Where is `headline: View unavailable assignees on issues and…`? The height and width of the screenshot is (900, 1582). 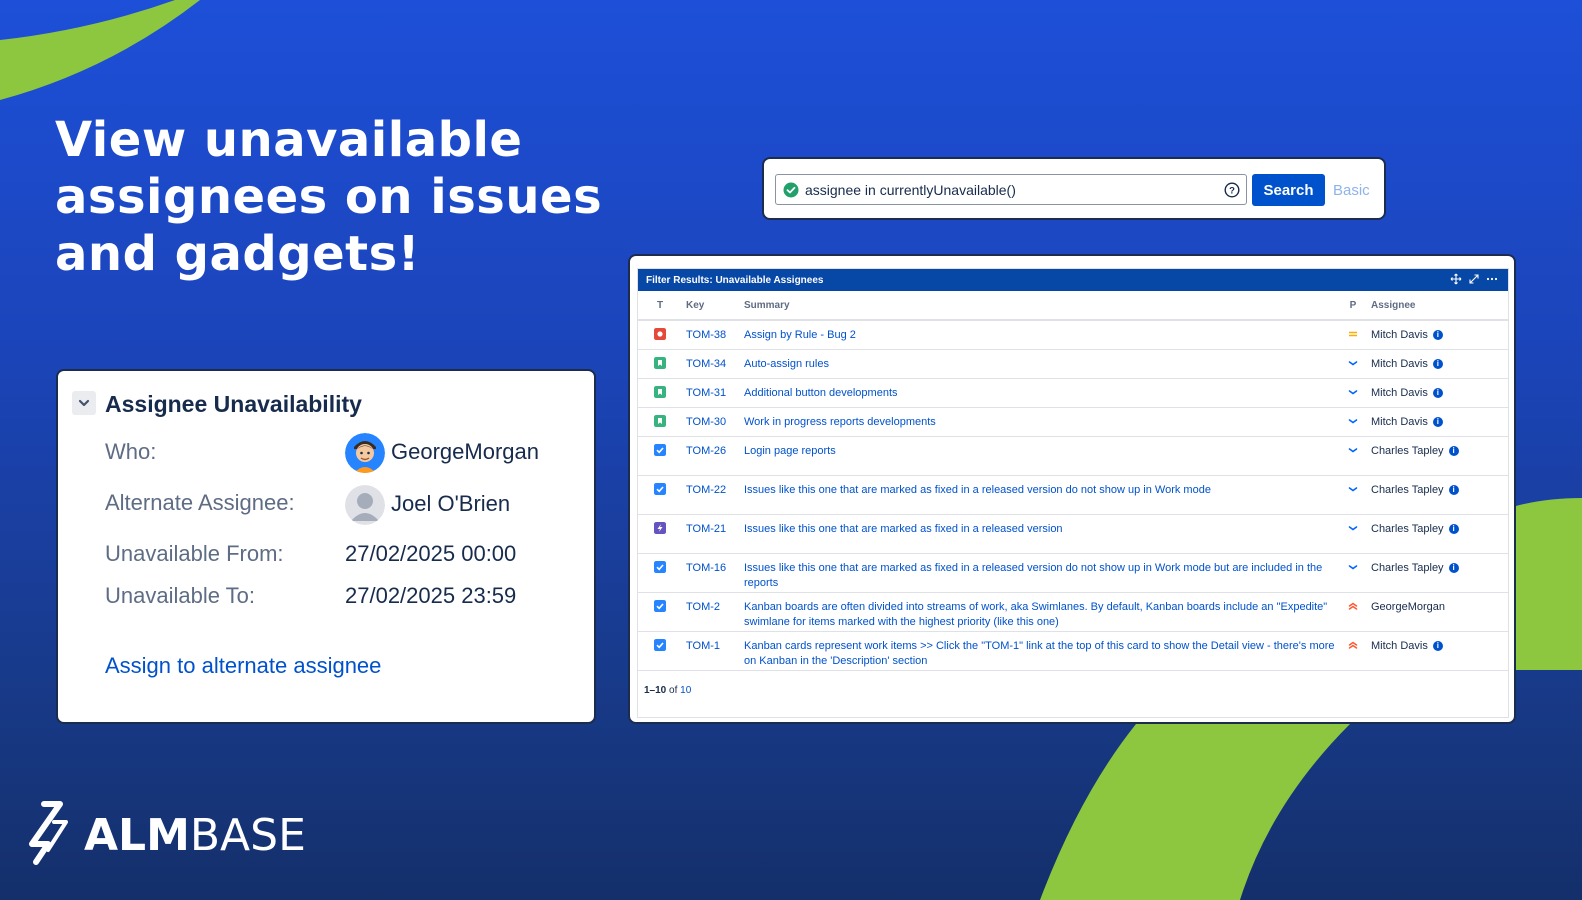 headline: View unavailable assignees on issues and… is located at coordinates (329, 197).